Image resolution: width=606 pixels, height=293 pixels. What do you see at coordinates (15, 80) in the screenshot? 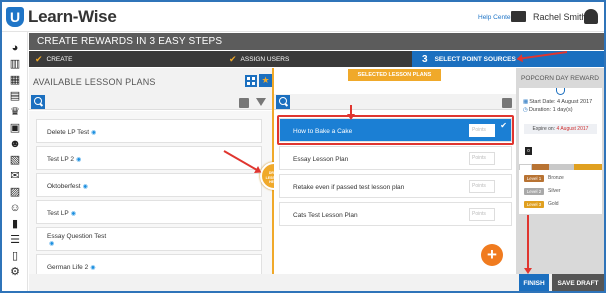
I see `books-icon: ▦` at bounding box center [15, 80].